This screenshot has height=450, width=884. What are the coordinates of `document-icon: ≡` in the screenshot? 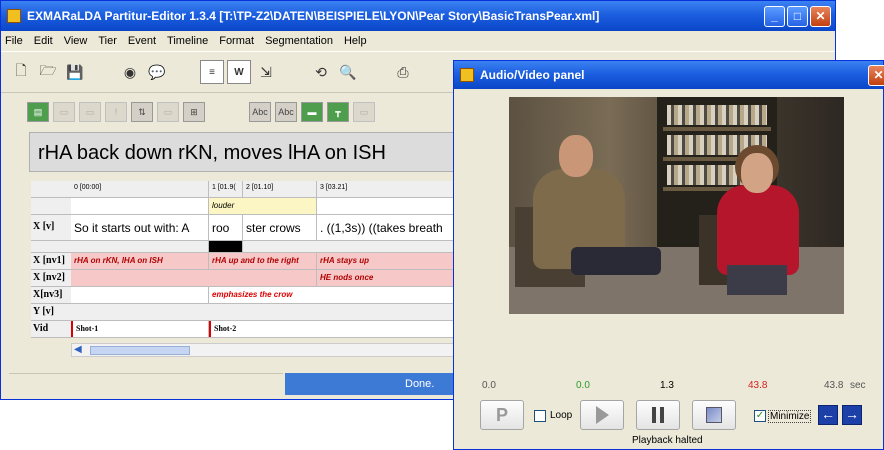 It's located at (212, 72).